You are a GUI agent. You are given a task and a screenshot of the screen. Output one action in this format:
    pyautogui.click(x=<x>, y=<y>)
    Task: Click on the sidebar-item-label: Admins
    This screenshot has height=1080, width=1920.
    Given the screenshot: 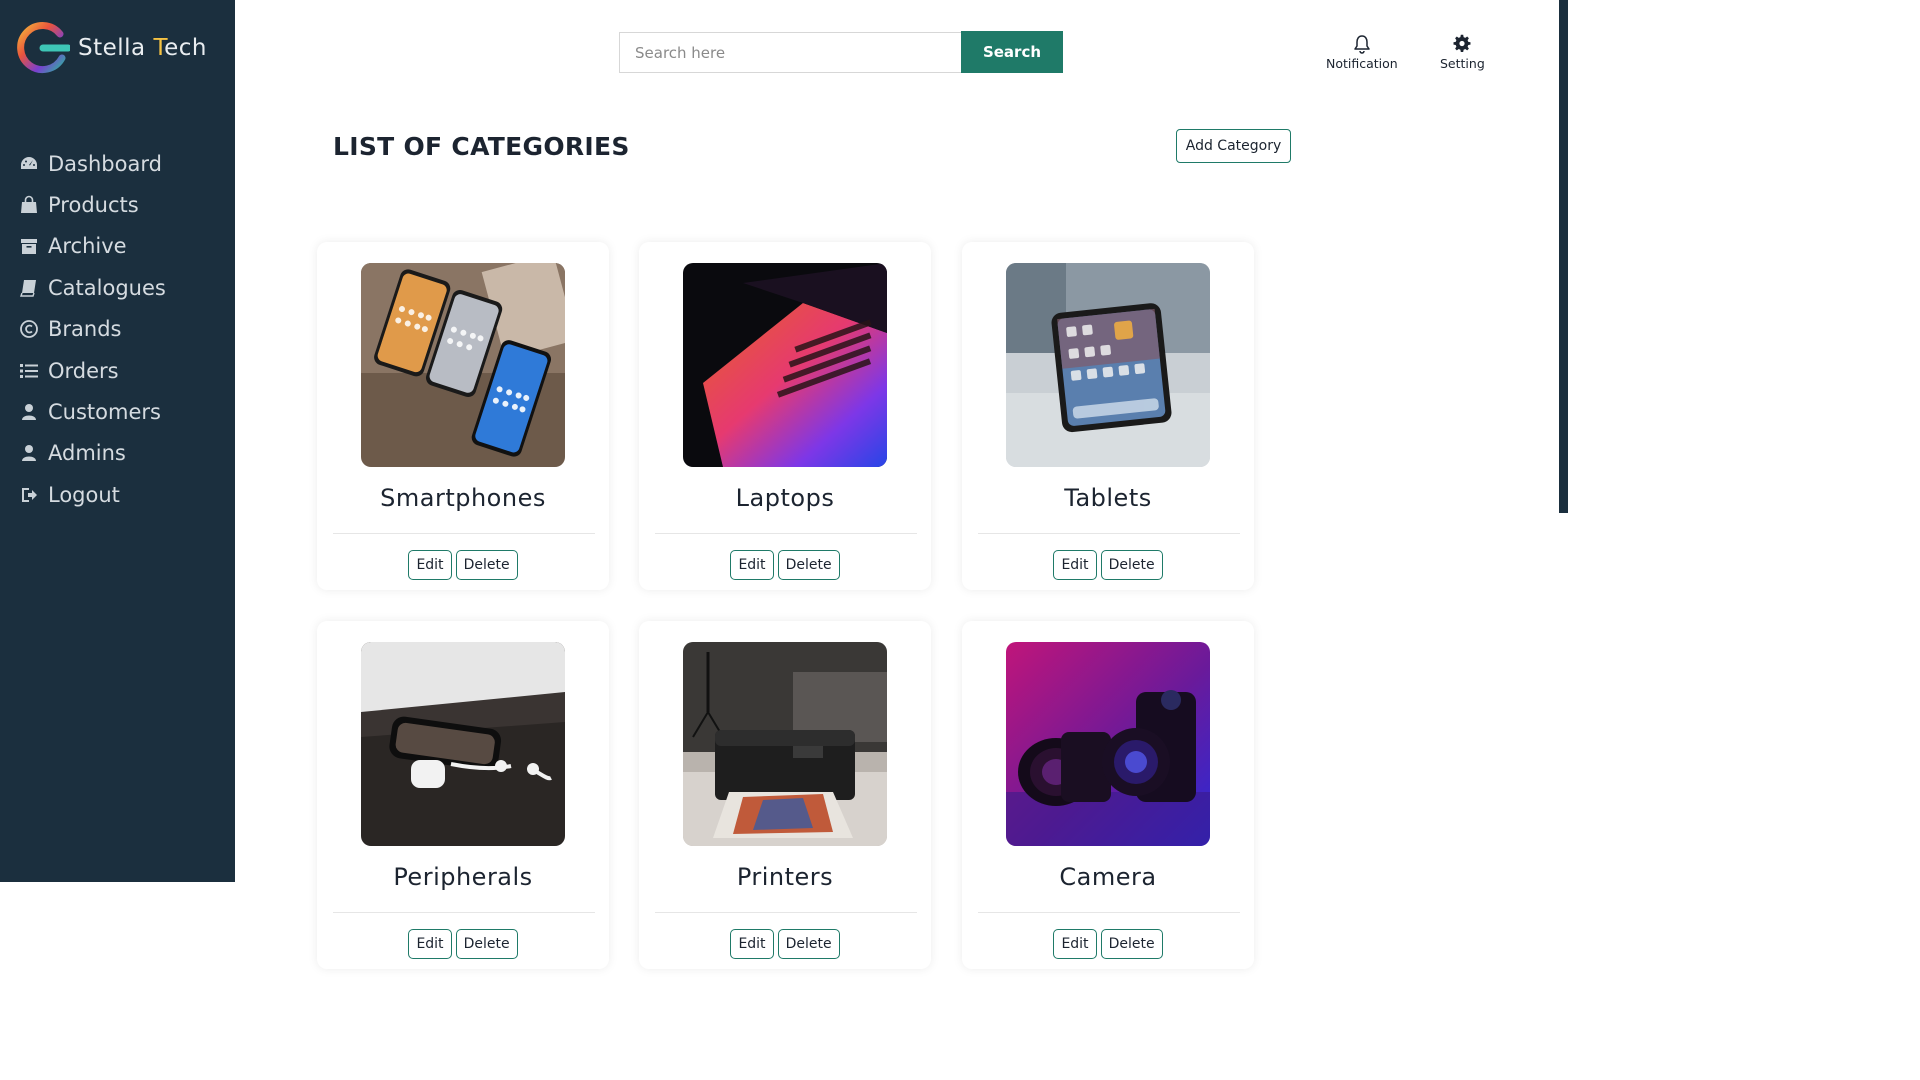 What is the action you would take?
    pyautogui.click(x=87, y=453)
    